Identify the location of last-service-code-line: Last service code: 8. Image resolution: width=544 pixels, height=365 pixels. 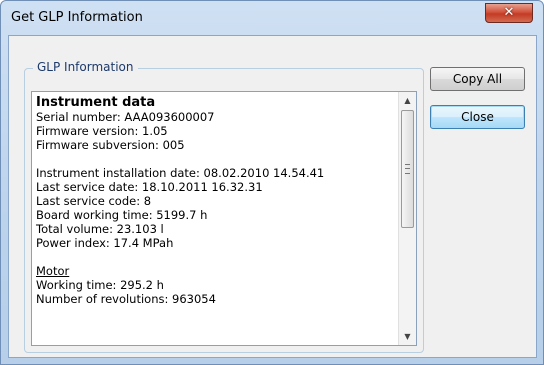
(94, 201).